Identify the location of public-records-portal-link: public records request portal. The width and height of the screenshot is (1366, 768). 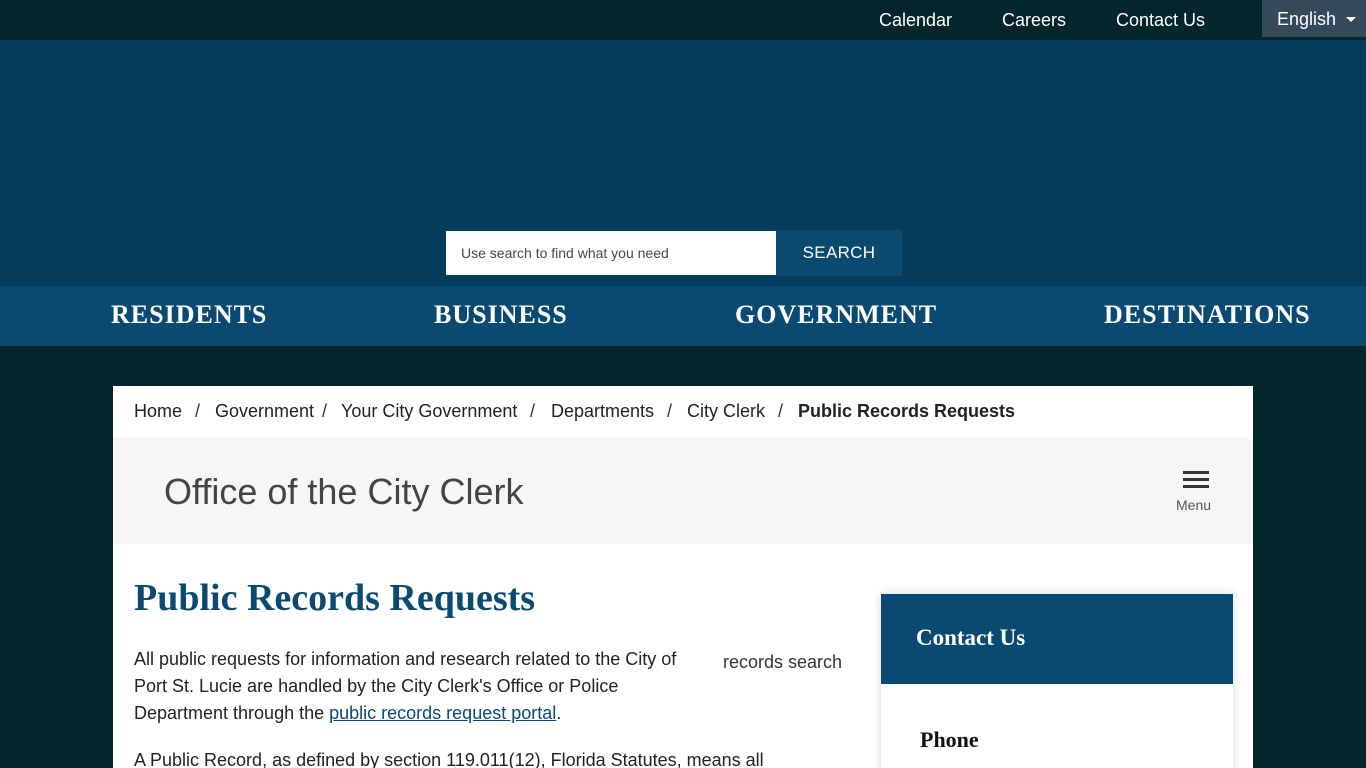
(442, 713).